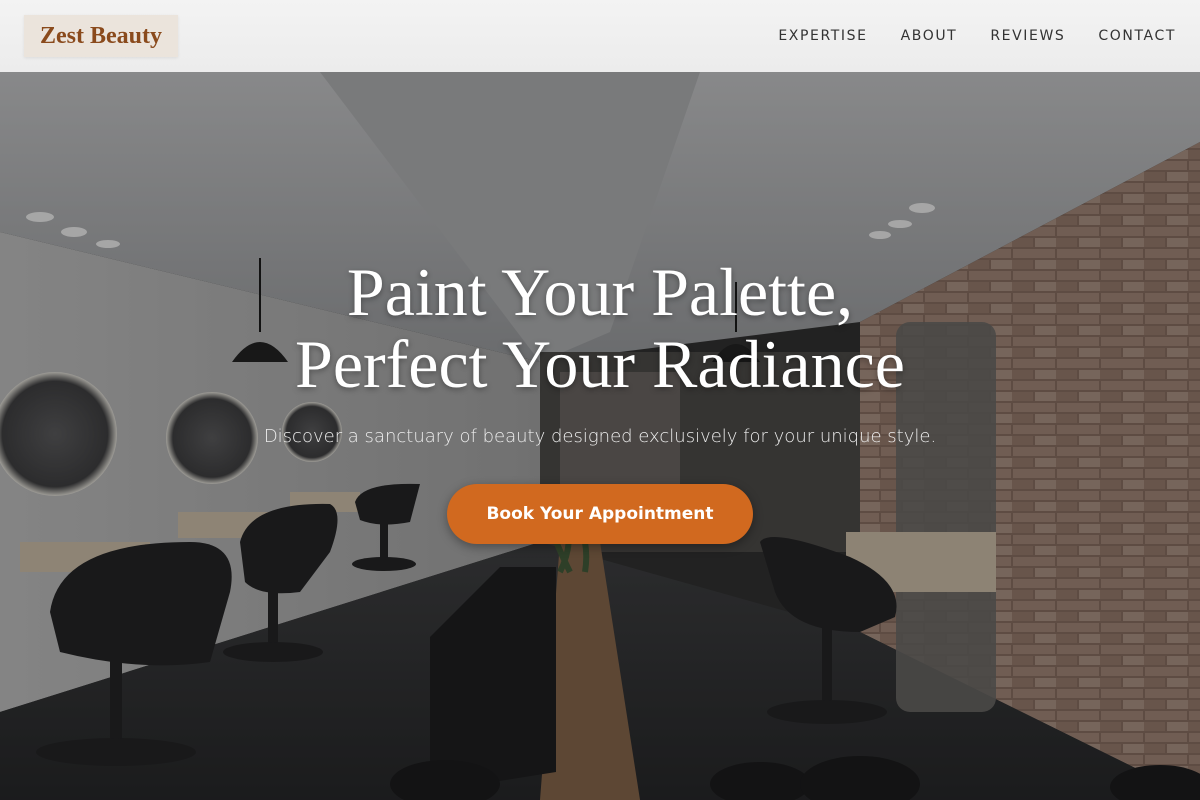 This screenshot has width=1200, height=800. What do you see at coordinates (822, 36) in the screenshot?
I see `nav-expertise: EXPERTISE` at bounding box center [822, 36].